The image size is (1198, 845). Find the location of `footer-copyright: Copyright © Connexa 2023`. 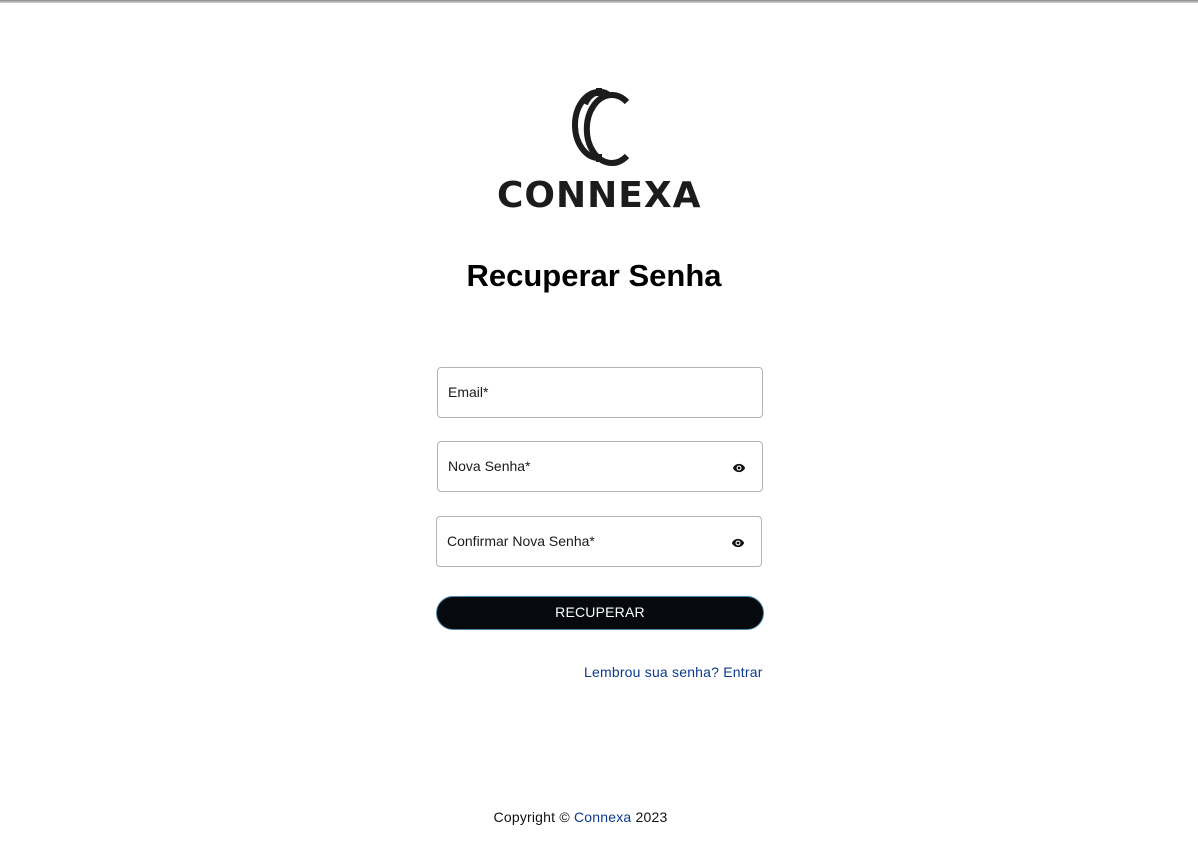

footer-copyright: Copyright © Connexa 2023 is located at coordinates (580, 817).